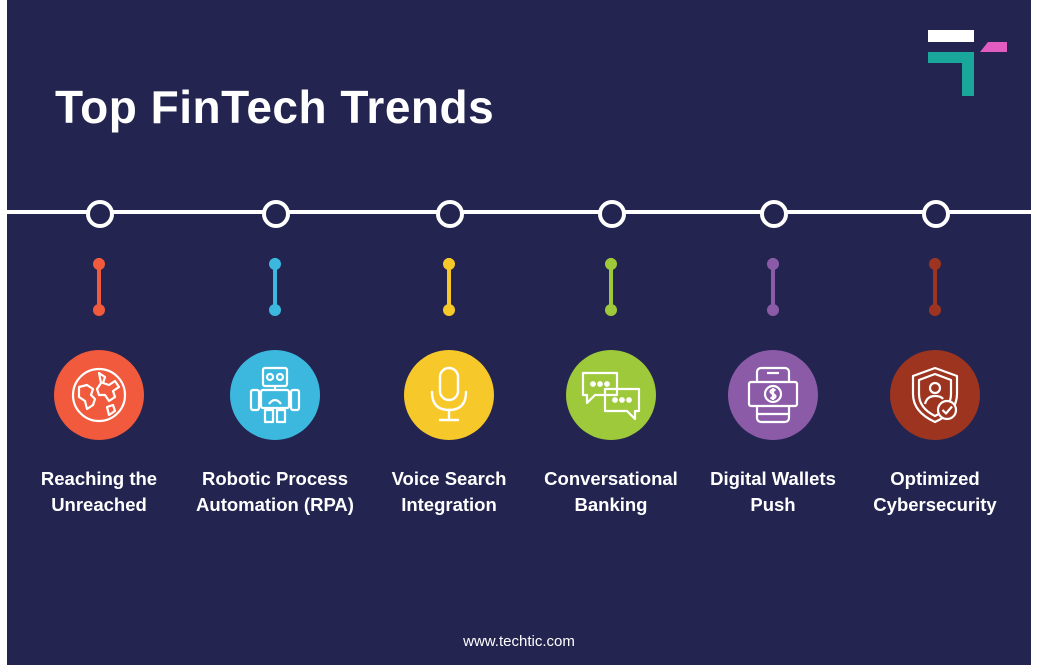 The width and height of the screenshot is (1039, 665). Describe the element at coordinates (449, 504) in the screenshot. I see `trend-label-line: Integration` at that location.